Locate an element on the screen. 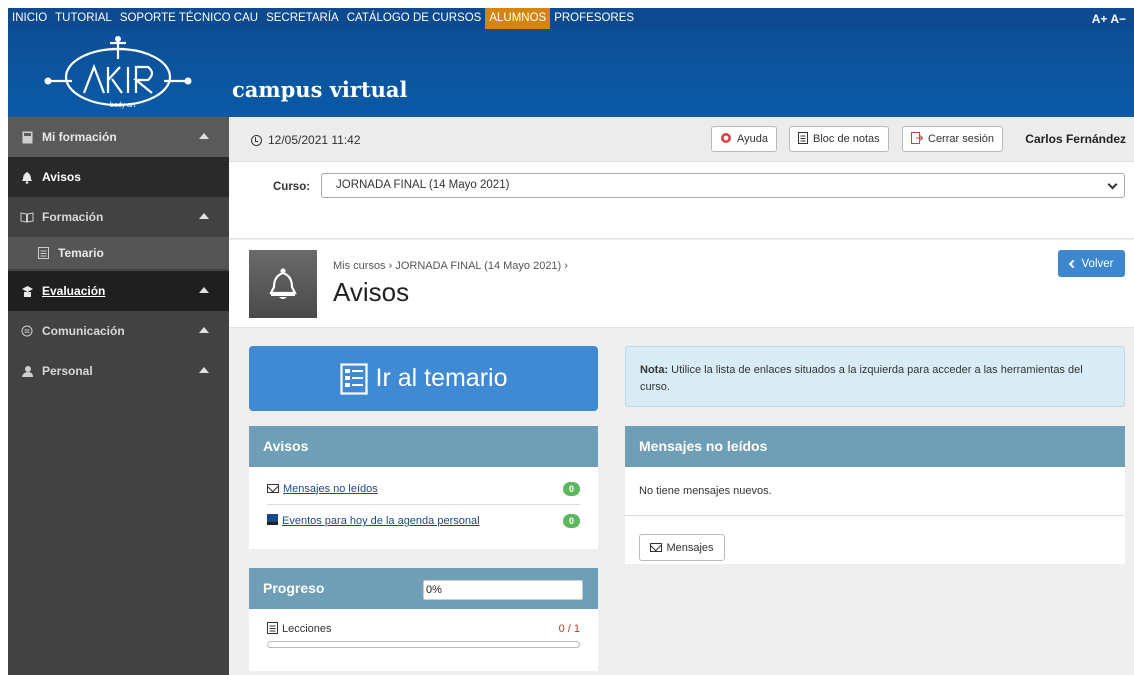  book-icon is located at coordinates (27, 217).